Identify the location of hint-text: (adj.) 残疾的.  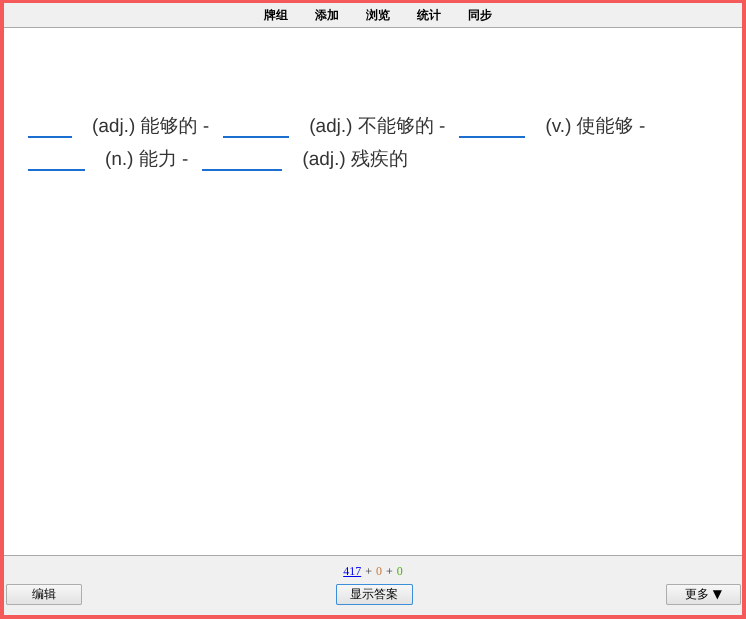
(355, 159).